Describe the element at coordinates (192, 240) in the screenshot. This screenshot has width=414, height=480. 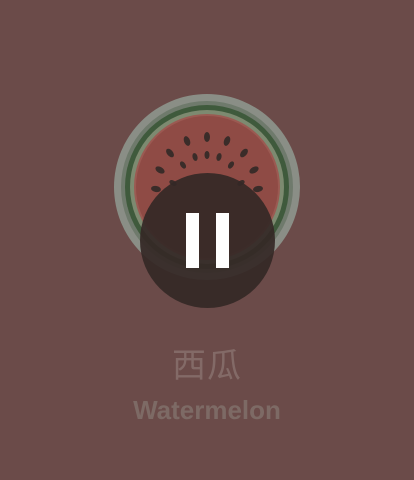
I see `pause-icon` at that location.